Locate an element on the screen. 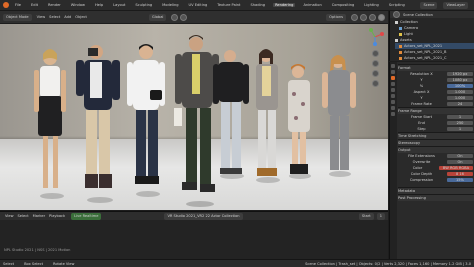 This screenshot has width=474, height=267. proportional-edit-icon is located at coordinates (184, 17).